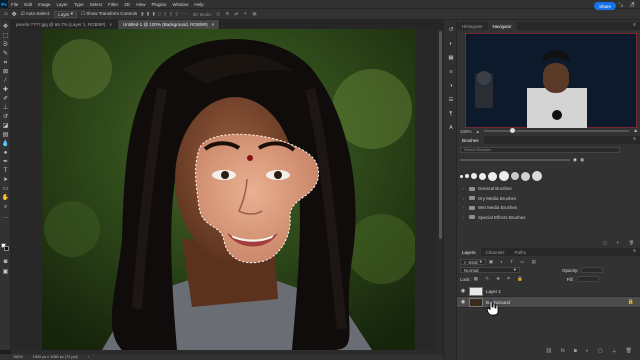 This screenshot has height=360, width=640. I want to click on swatches-icon: ▦, so click(451, 58).